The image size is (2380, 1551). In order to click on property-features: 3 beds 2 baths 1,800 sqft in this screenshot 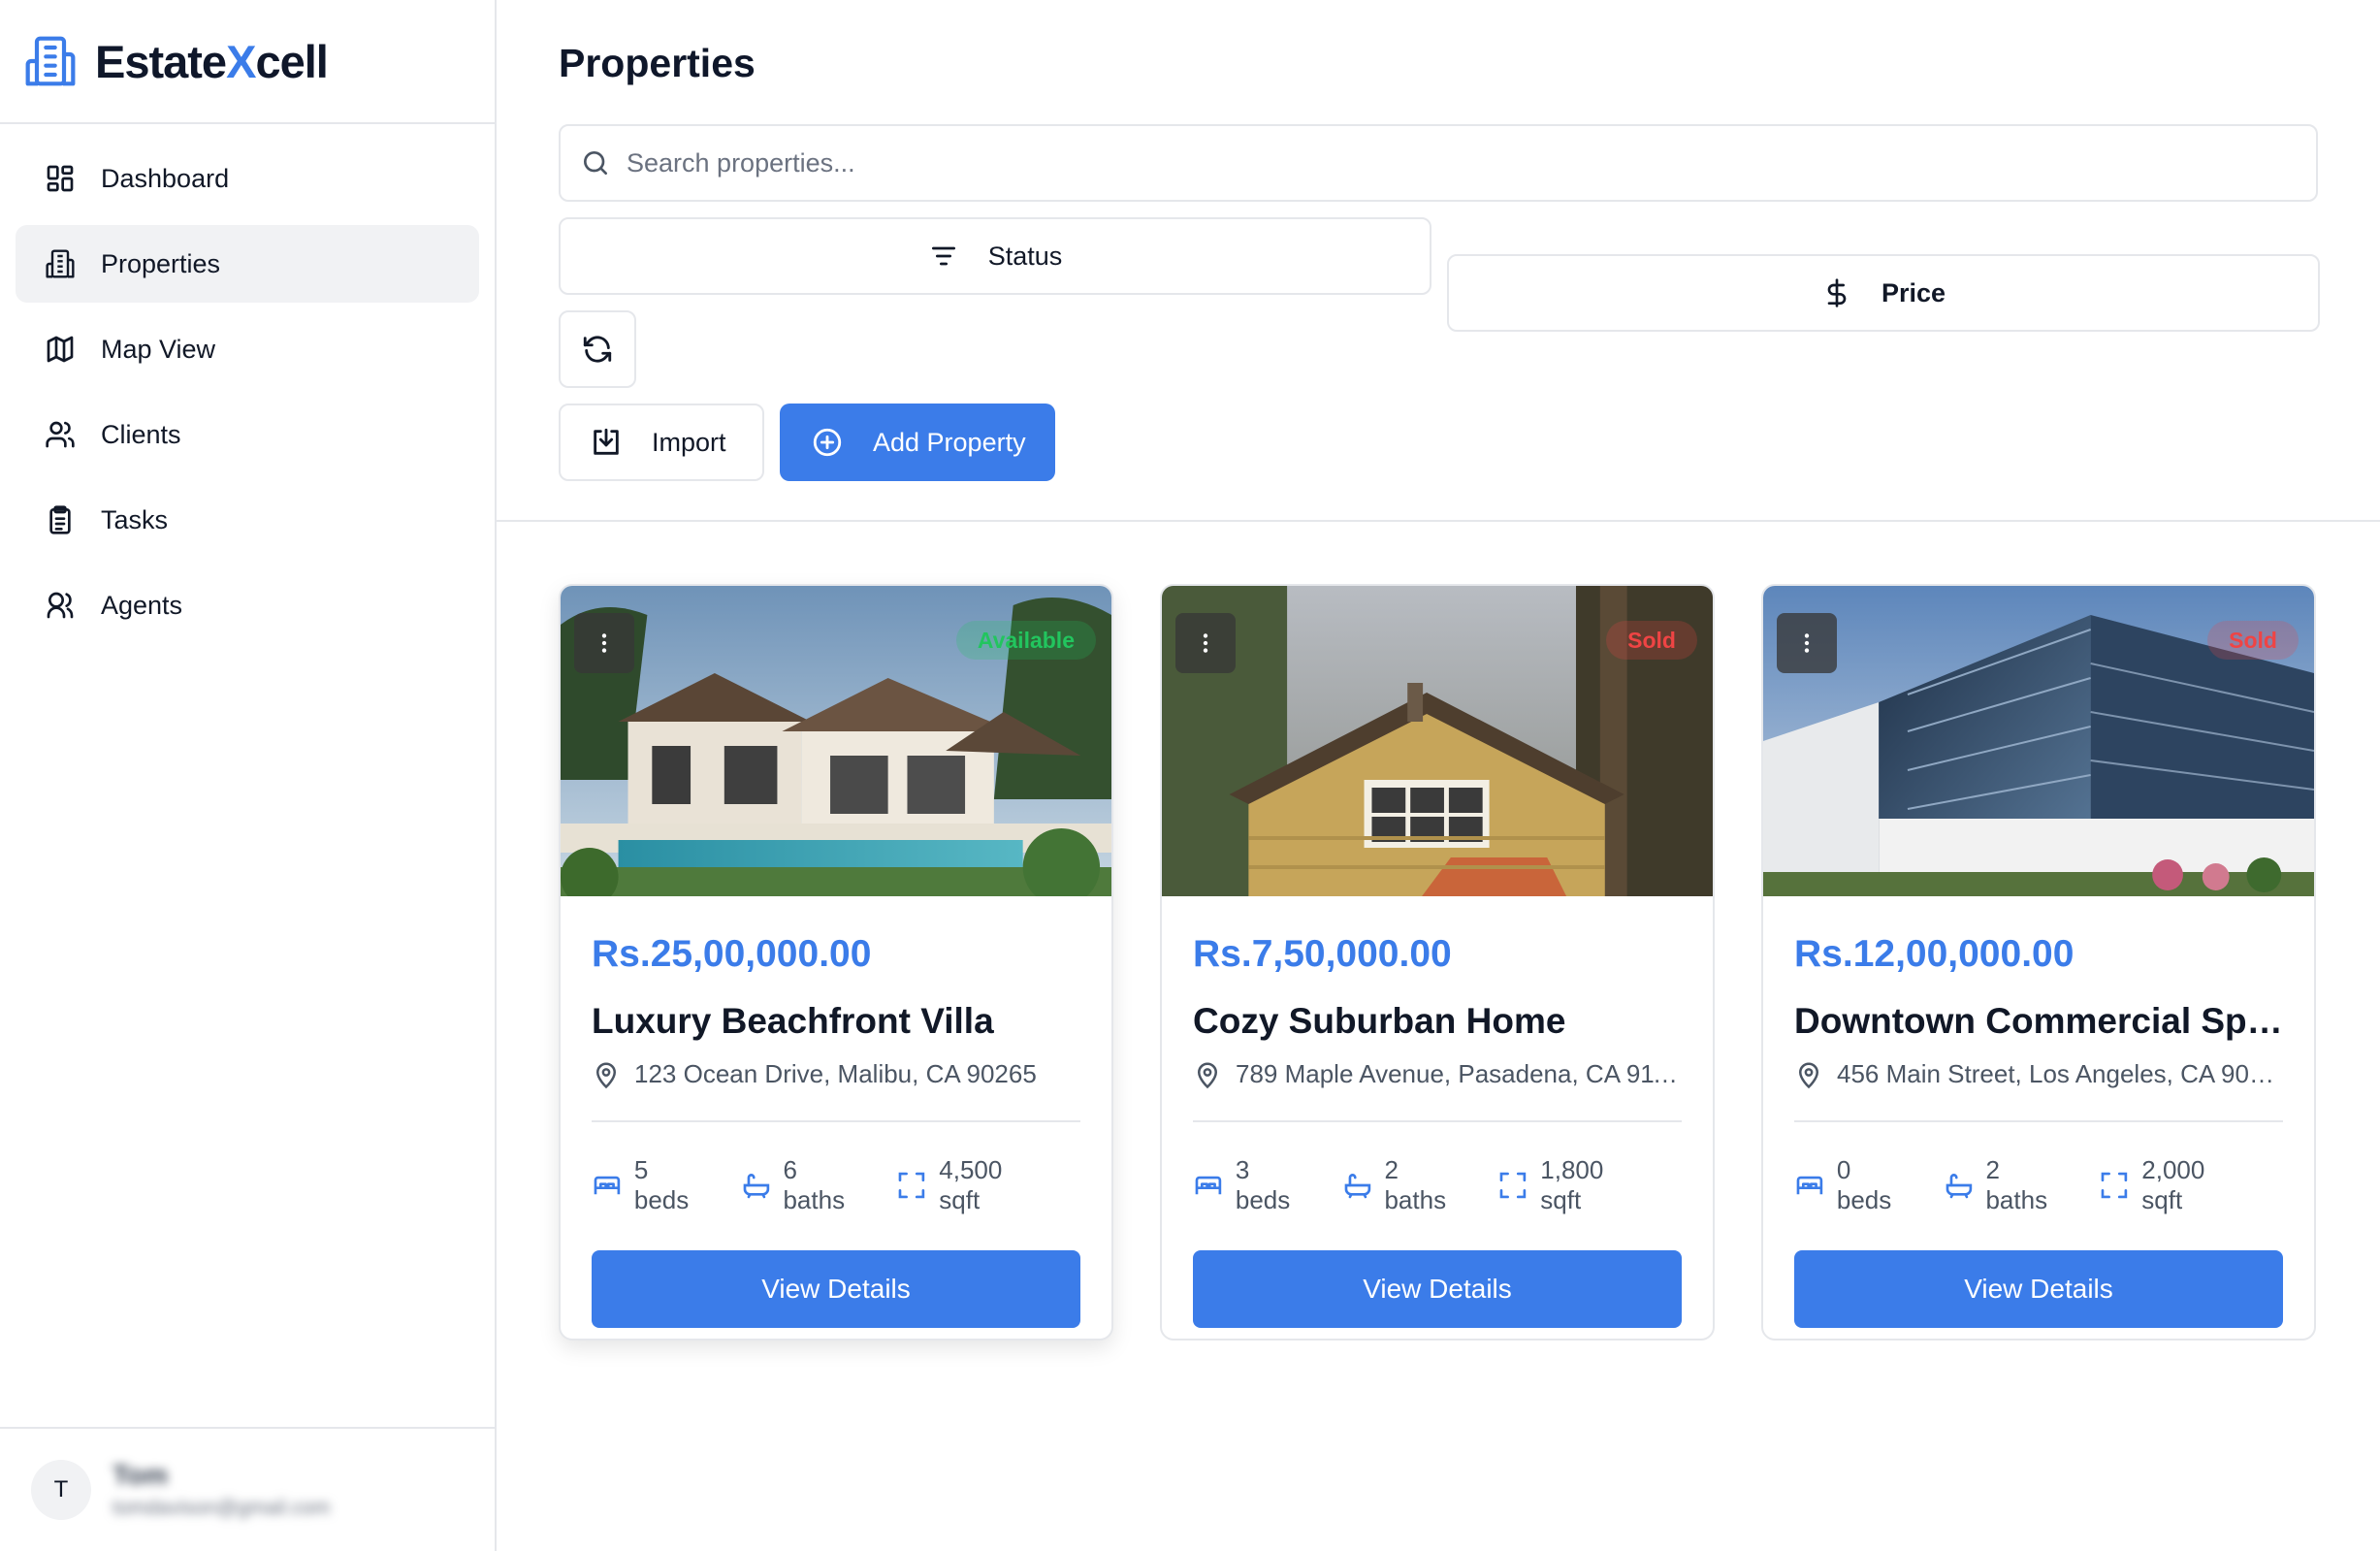, I will do `click(1437, 1185)`.